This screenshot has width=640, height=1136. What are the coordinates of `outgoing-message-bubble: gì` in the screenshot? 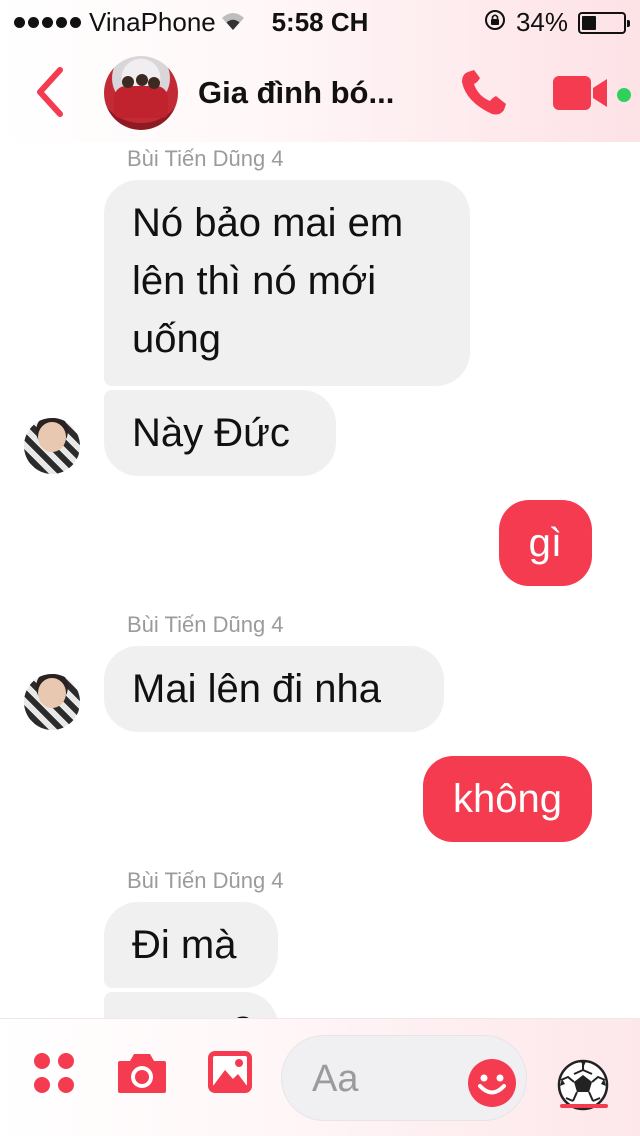 It's located at (545, 543).